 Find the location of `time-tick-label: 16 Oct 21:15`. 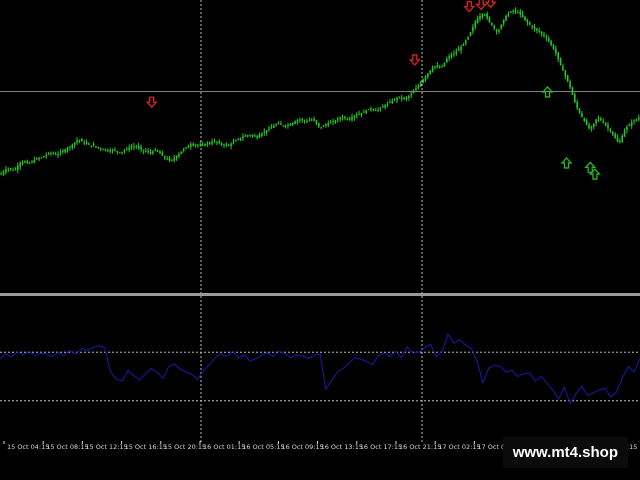

time-tick-label: 16 Oct 21:15 is located at coordinates (420, 447).